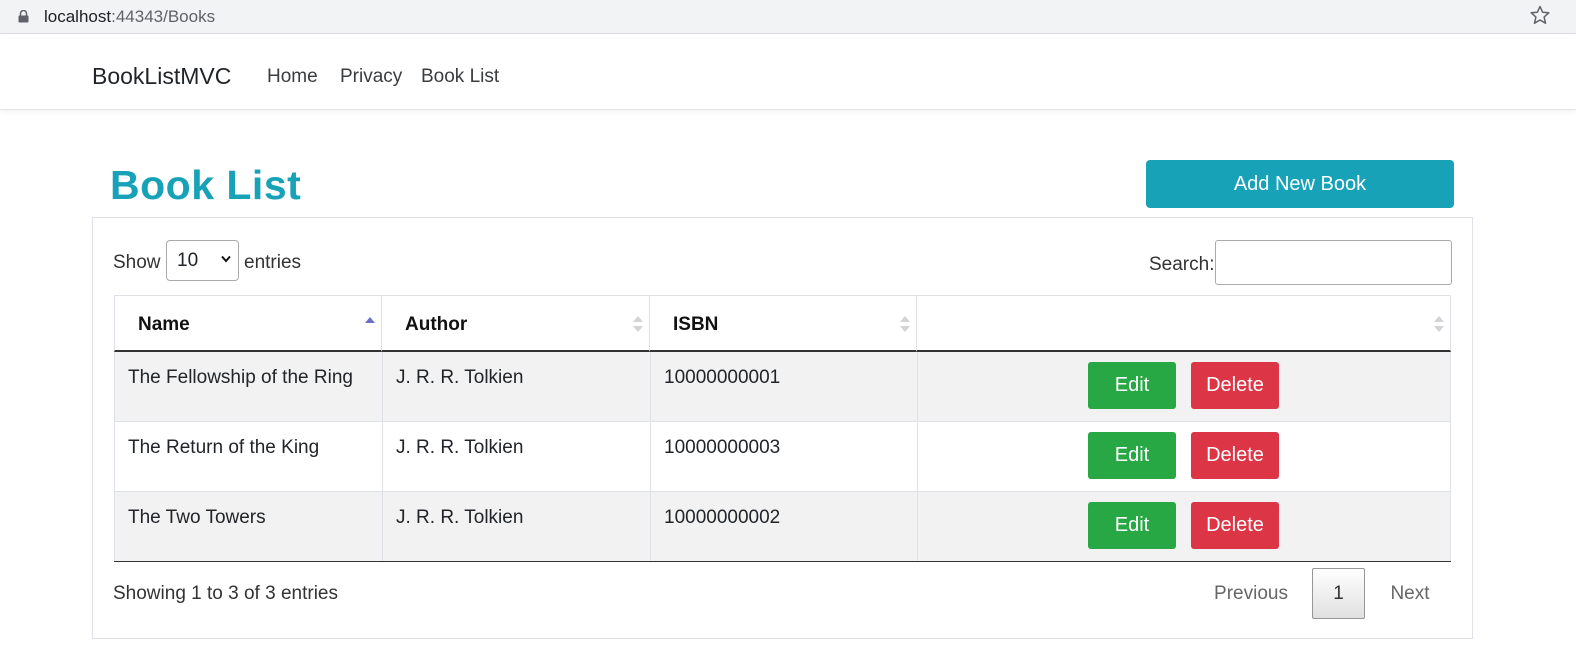 This screenshot has height=657, width=1576. What do you see at coordinates (371, 77) in the screenshot?
I see `nav-link-privacy: Privacy` at bounding box center [371, 77].